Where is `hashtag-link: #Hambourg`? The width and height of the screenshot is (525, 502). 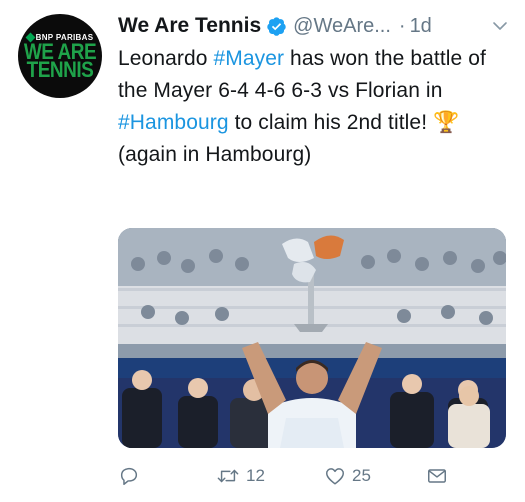
hashtag-link: #Hambourg is located at coordinates (173, 122).